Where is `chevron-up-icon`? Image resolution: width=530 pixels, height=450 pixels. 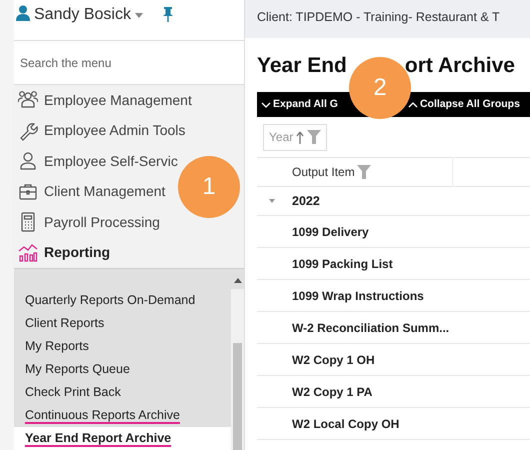 chevron-up-icon is located at coordinates (413, 104).